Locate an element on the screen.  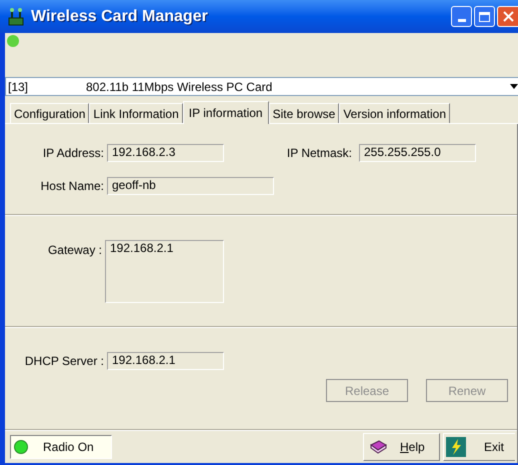
caret-icon is located at coordinates (514, 86).